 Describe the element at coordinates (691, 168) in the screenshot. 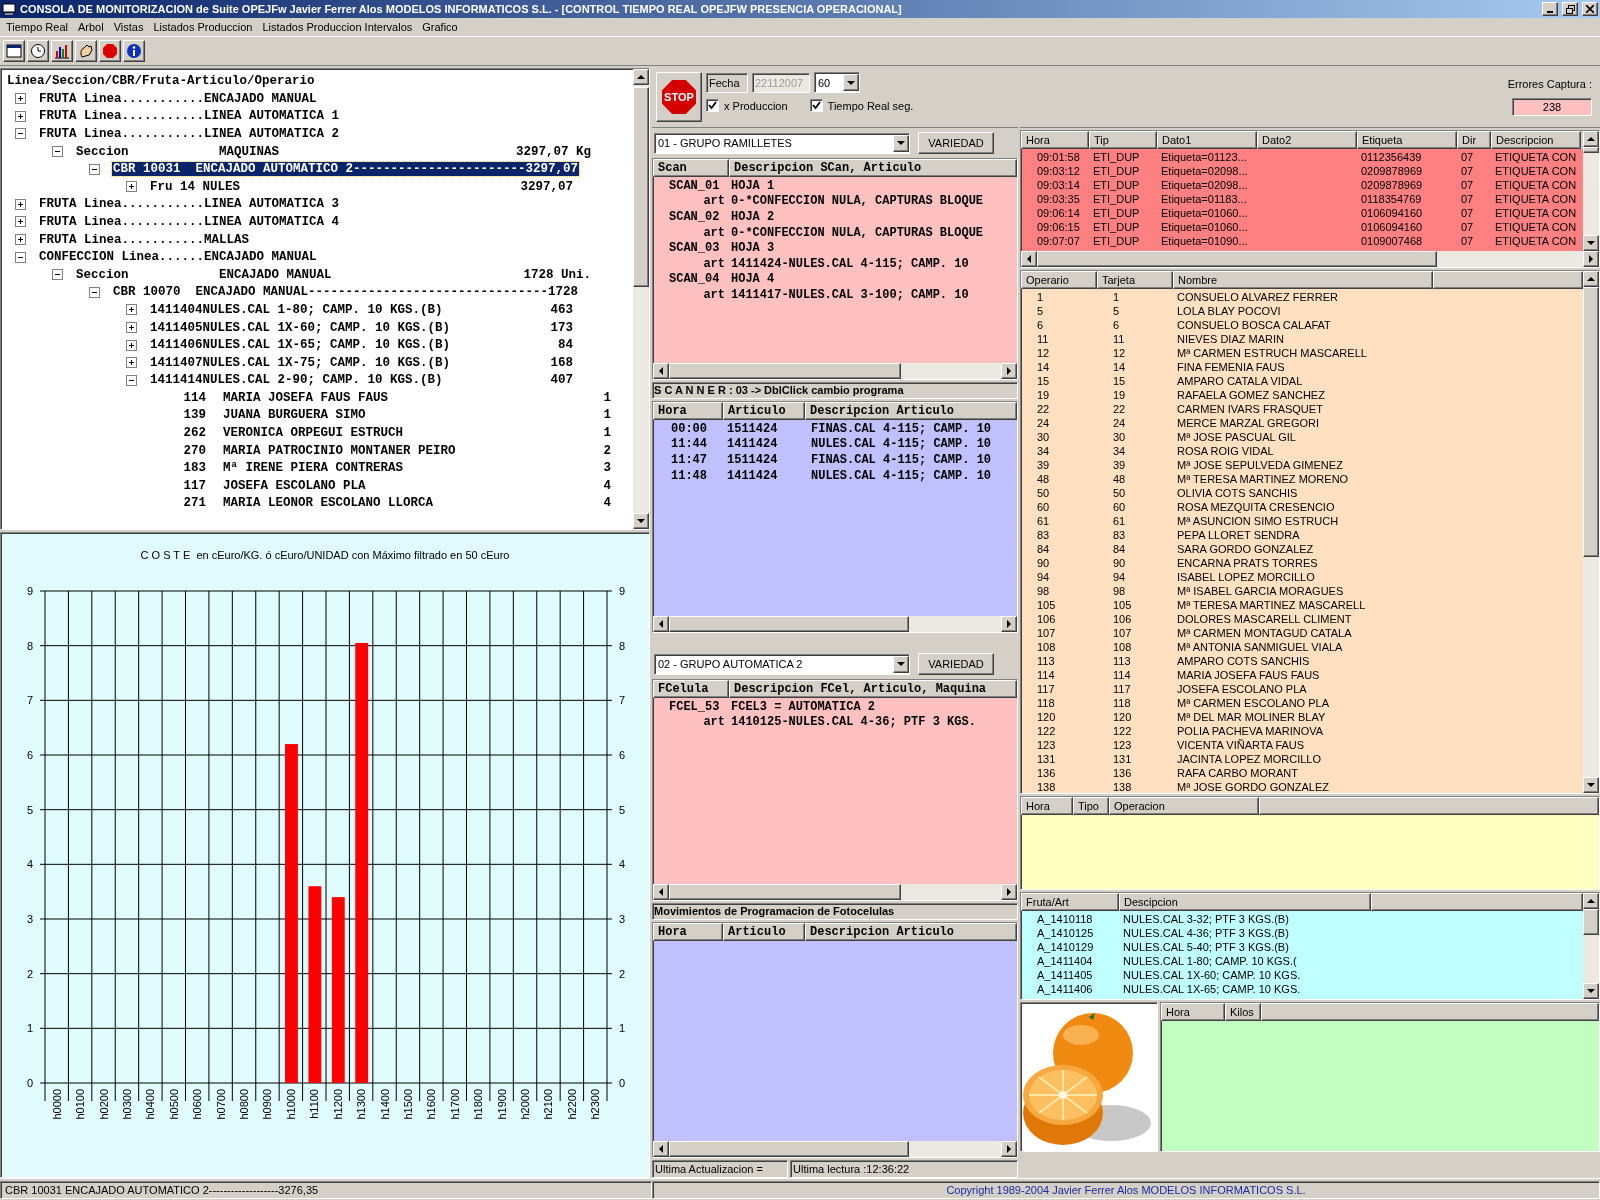

I see `column-header: Scan` at that location.